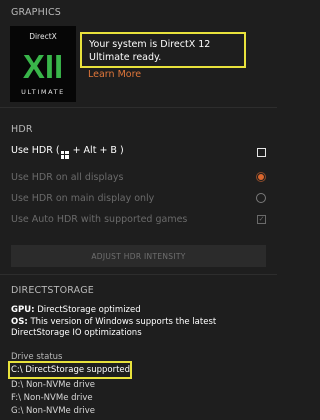 Image resolution: width=320 pixels, height=420 pixels. I want to click on drive-status-item: C:\ DirectStorage supported, so click(71, 370).